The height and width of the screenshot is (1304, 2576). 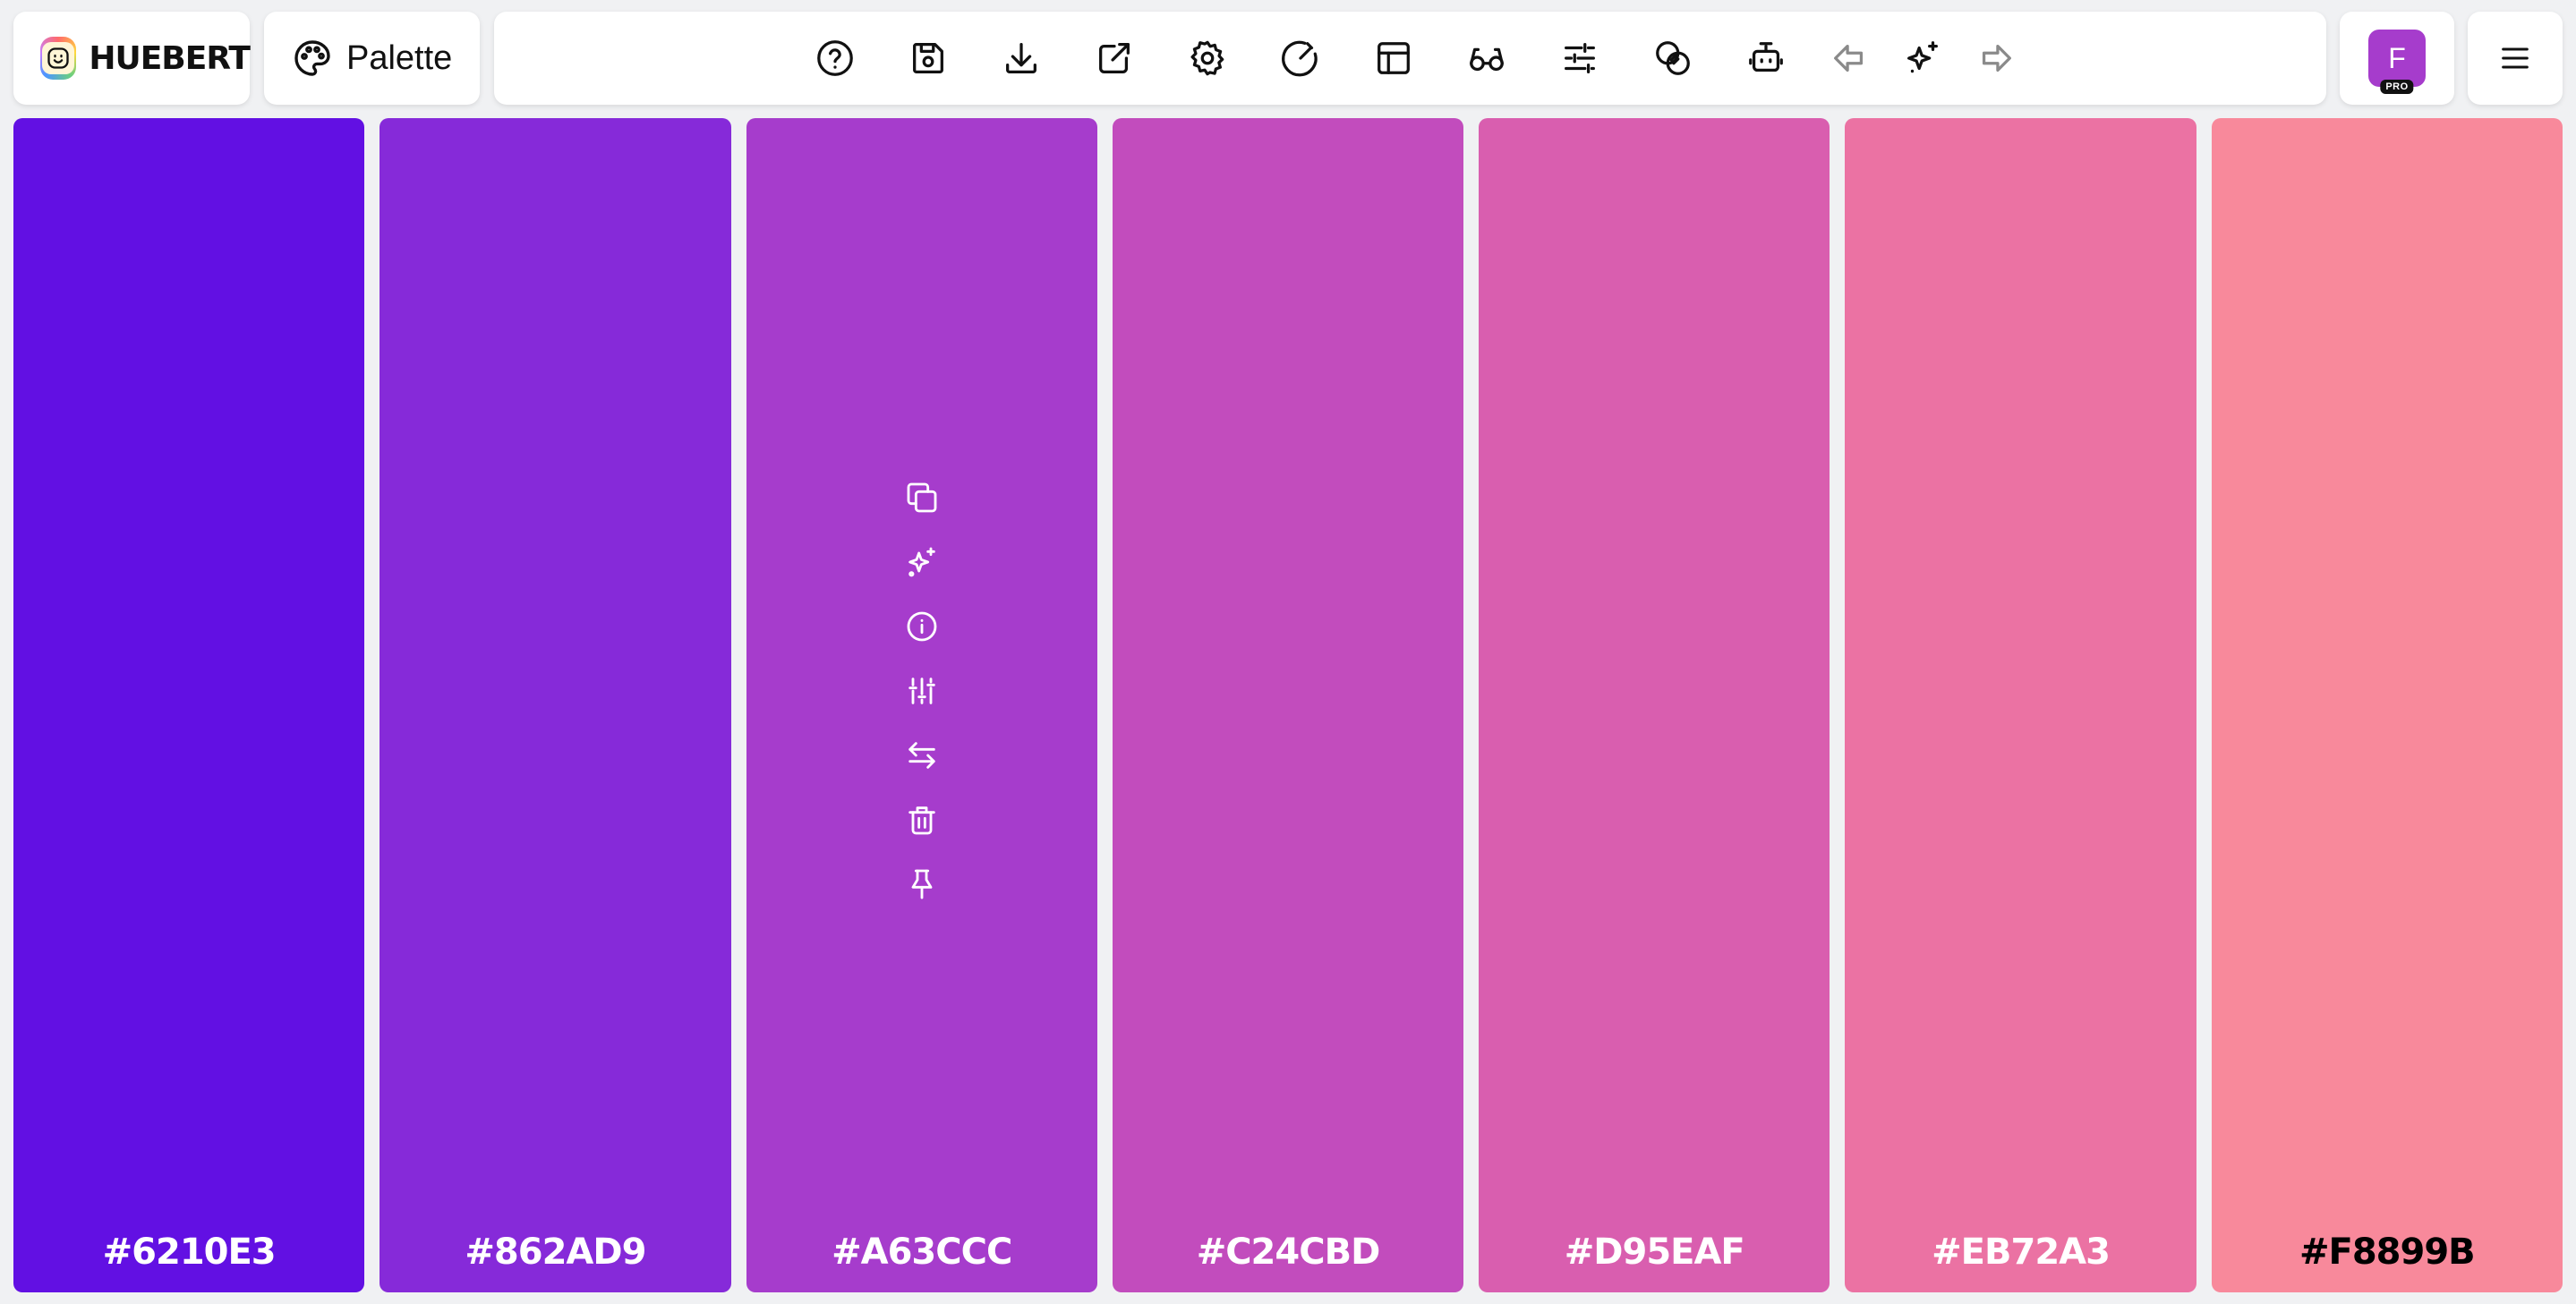 I want to click on hex-label: #C24CBD, so click(x=1288, y=1252).